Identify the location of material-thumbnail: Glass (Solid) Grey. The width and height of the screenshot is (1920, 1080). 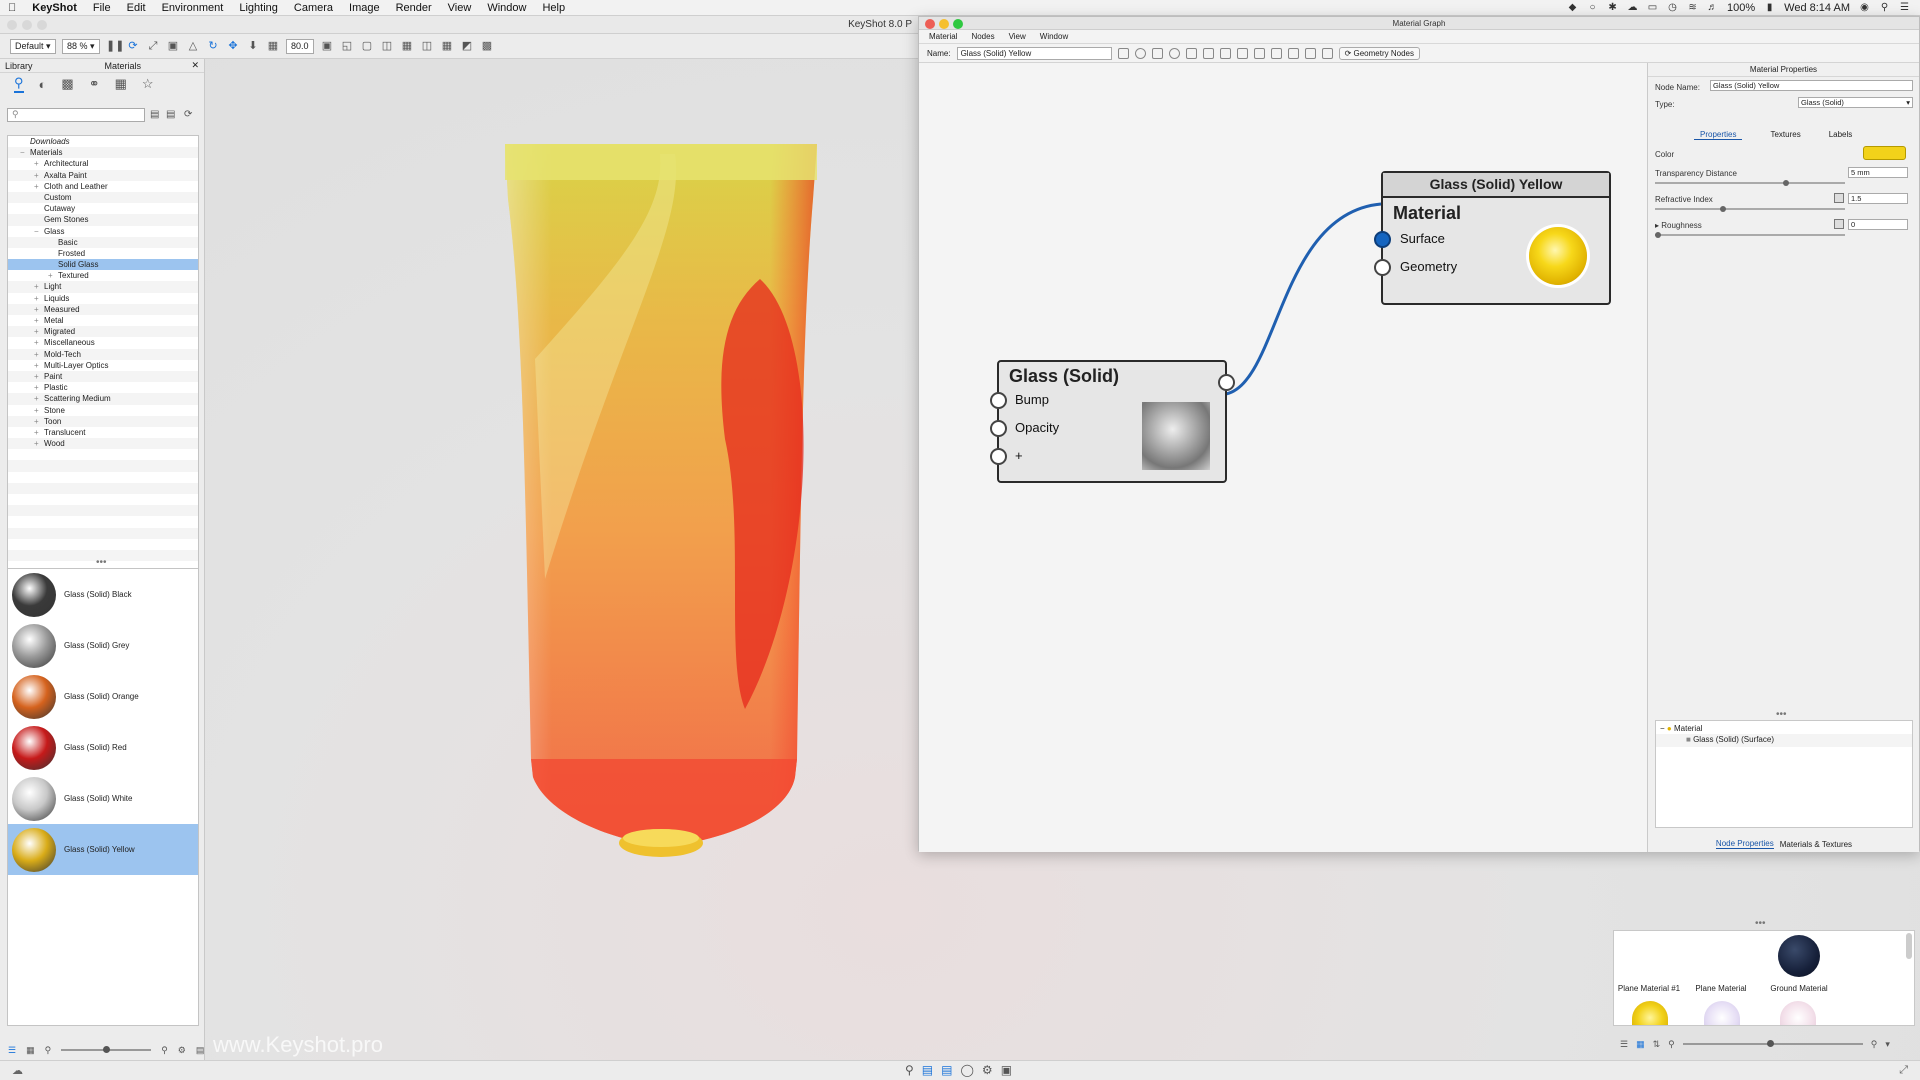
(103, 645).